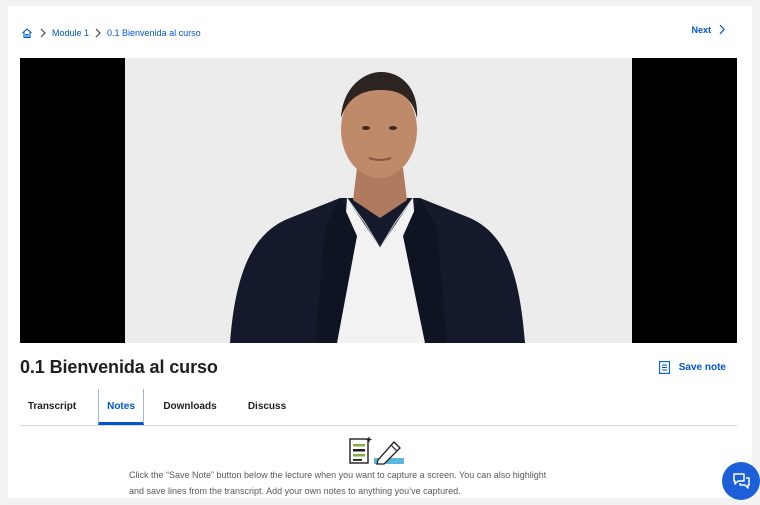  I want to click on chat-button, so click(741, 481).